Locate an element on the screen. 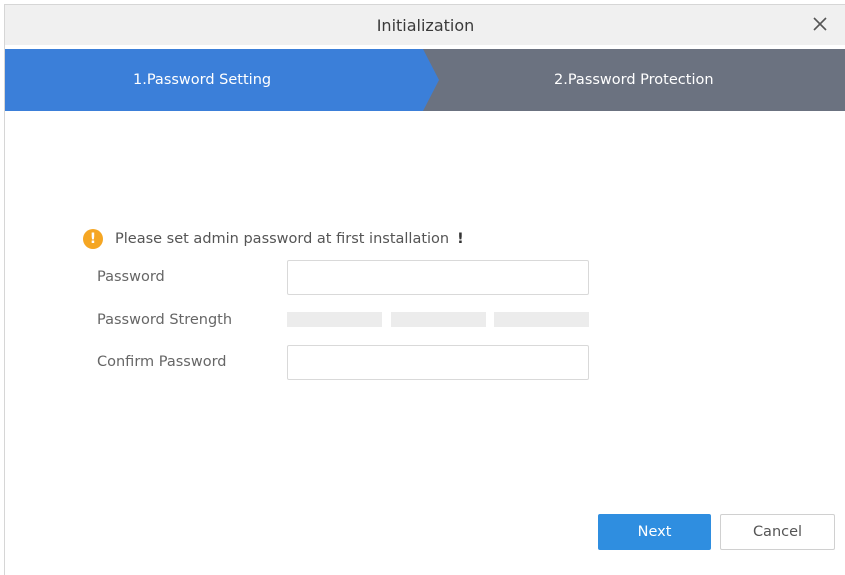  dialog-title: Initialization is located at coordinates (425, 25).